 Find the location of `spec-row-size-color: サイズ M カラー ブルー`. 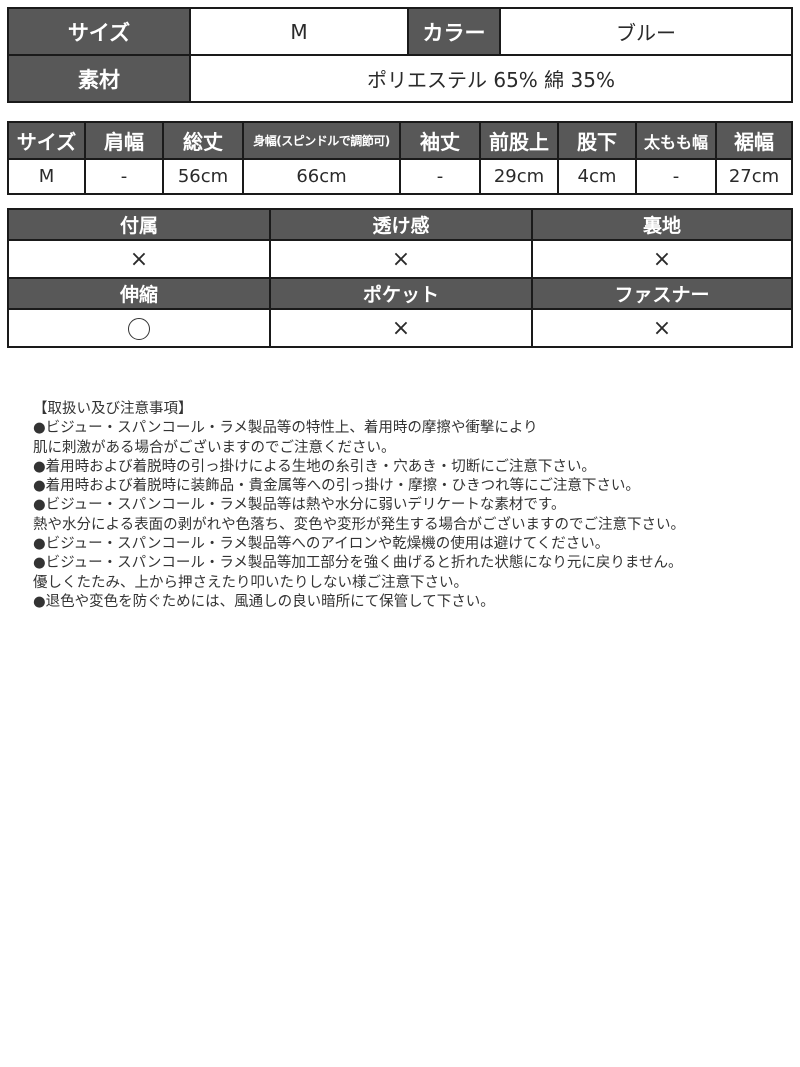

spec-row-size-color: サイズ M カラー ブルー is located at coordinates (400, 31).